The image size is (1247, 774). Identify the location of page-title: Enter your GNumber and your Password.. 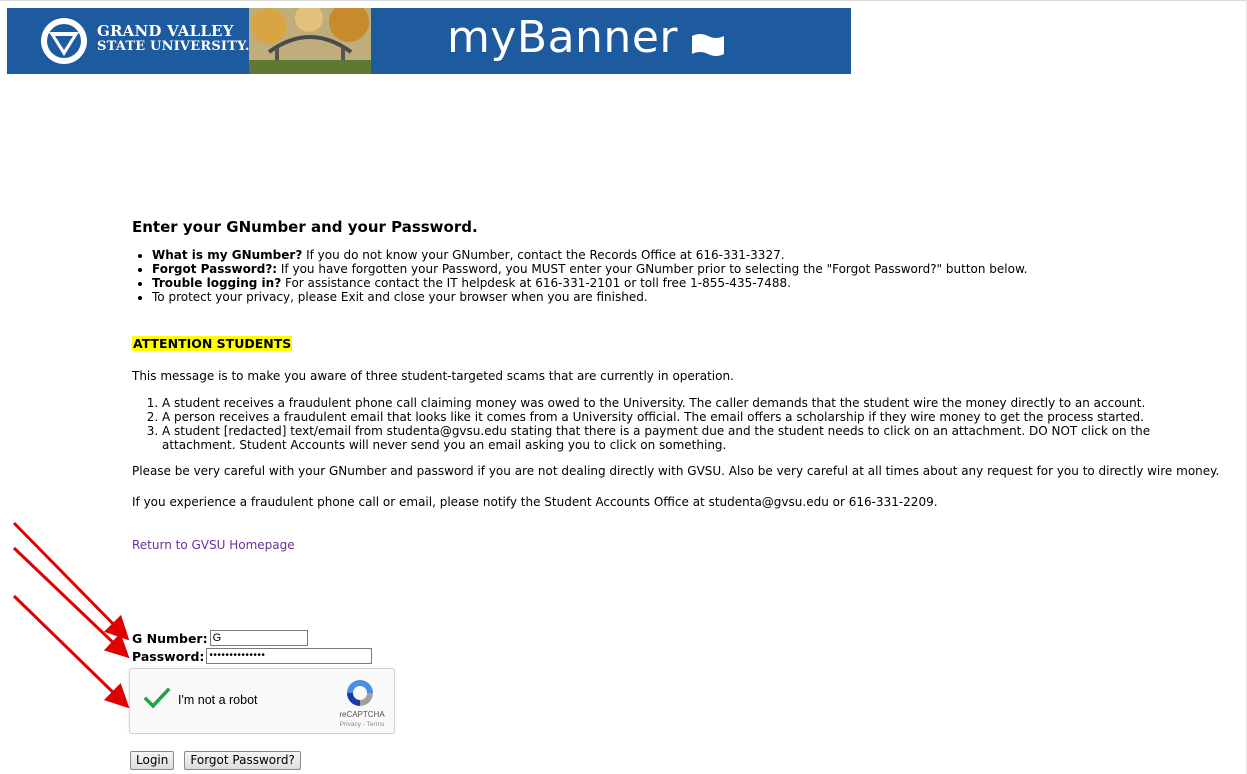
(305, 227).